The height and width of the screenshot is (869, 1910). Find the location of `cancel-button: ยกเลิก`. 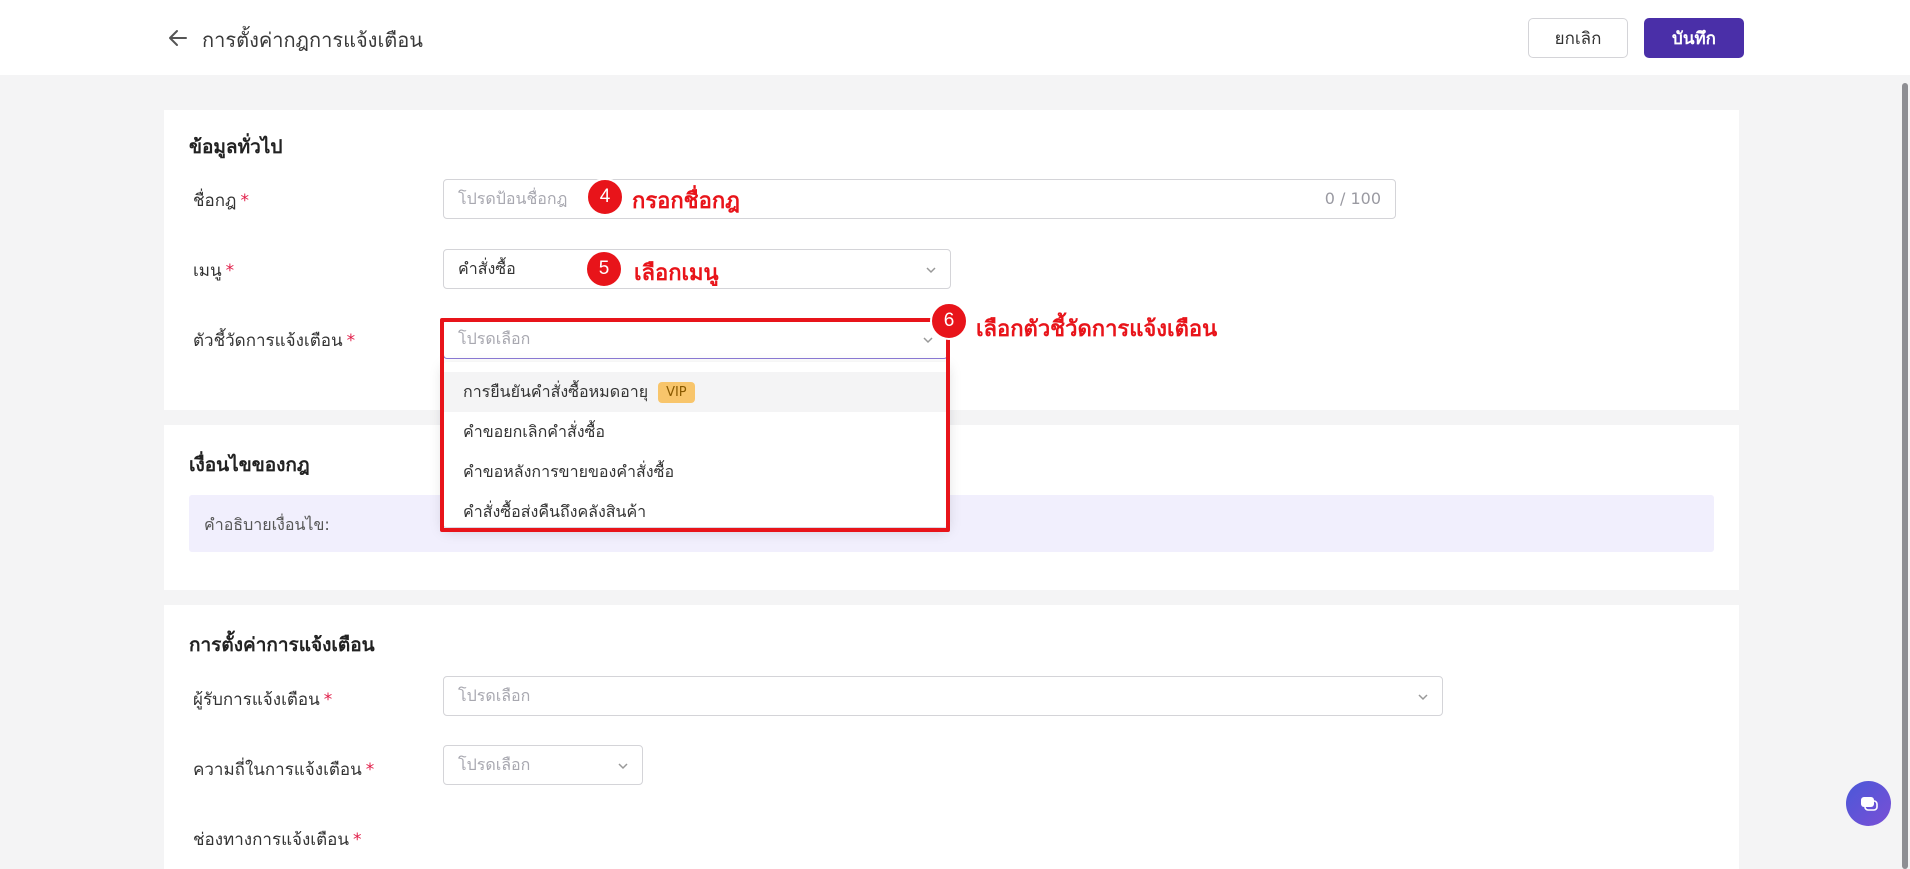

cancel-button: ยกเลิก is located at coordinates (1578, 38).